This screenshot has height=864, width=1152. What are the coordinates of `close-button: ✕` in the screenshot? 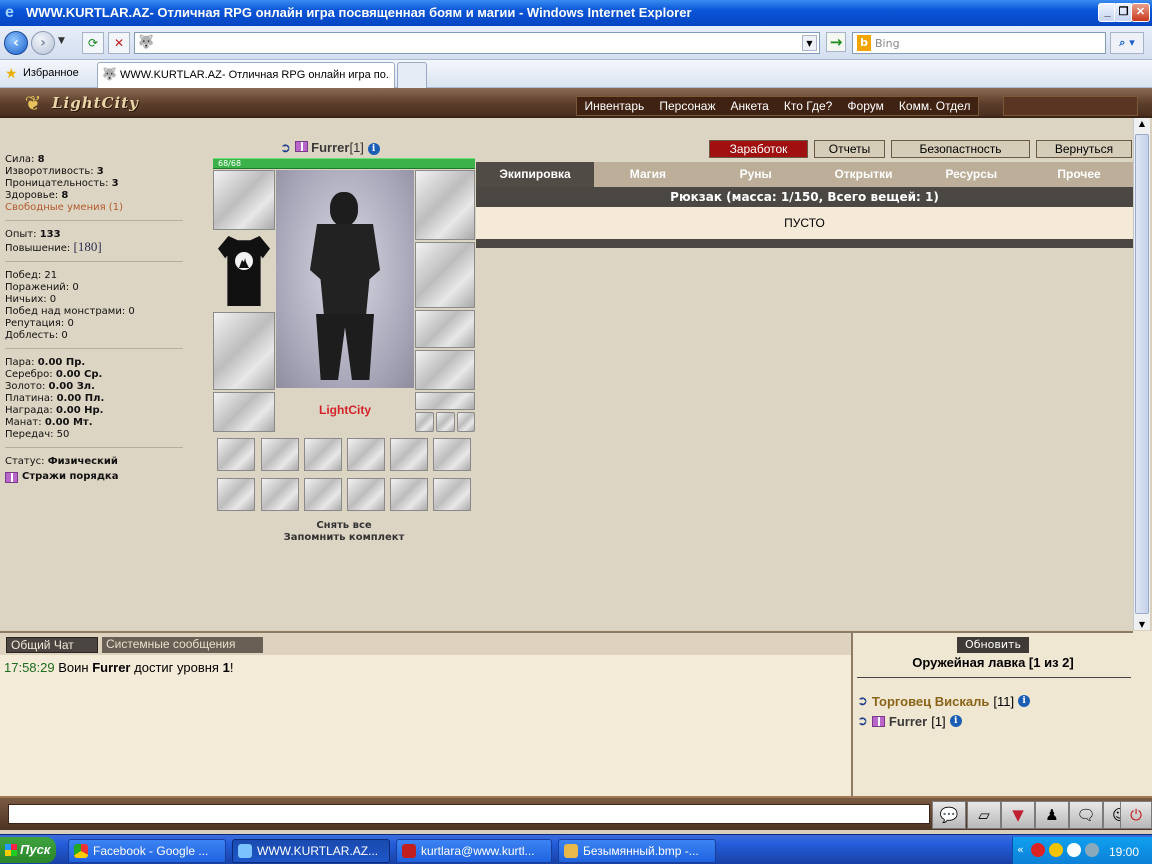 It's located at (1140, 12).